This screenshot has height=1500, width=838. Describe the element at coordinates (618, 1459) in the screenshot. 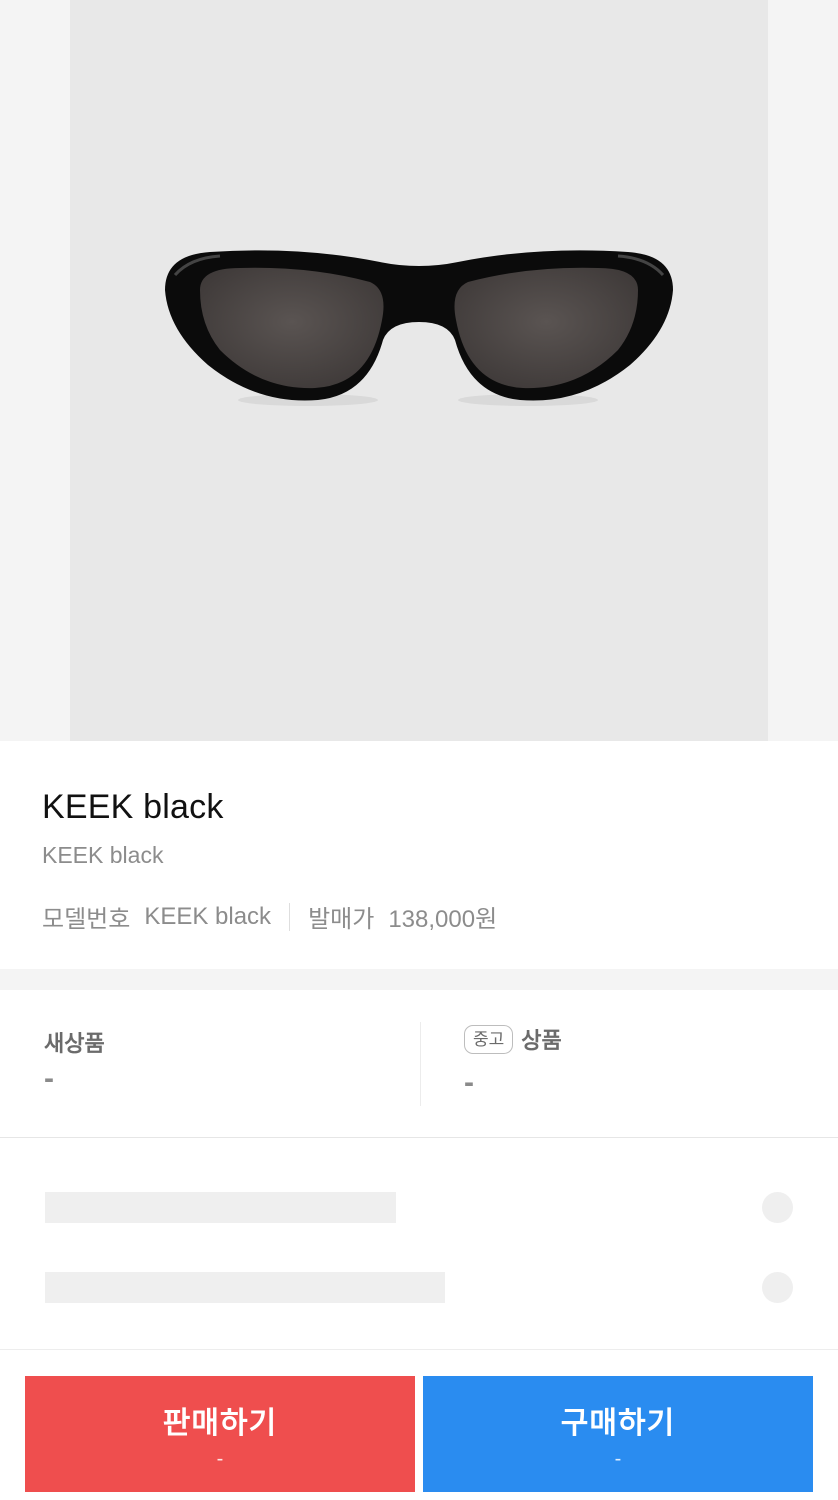

I see `buy-button-price: -` at that location.